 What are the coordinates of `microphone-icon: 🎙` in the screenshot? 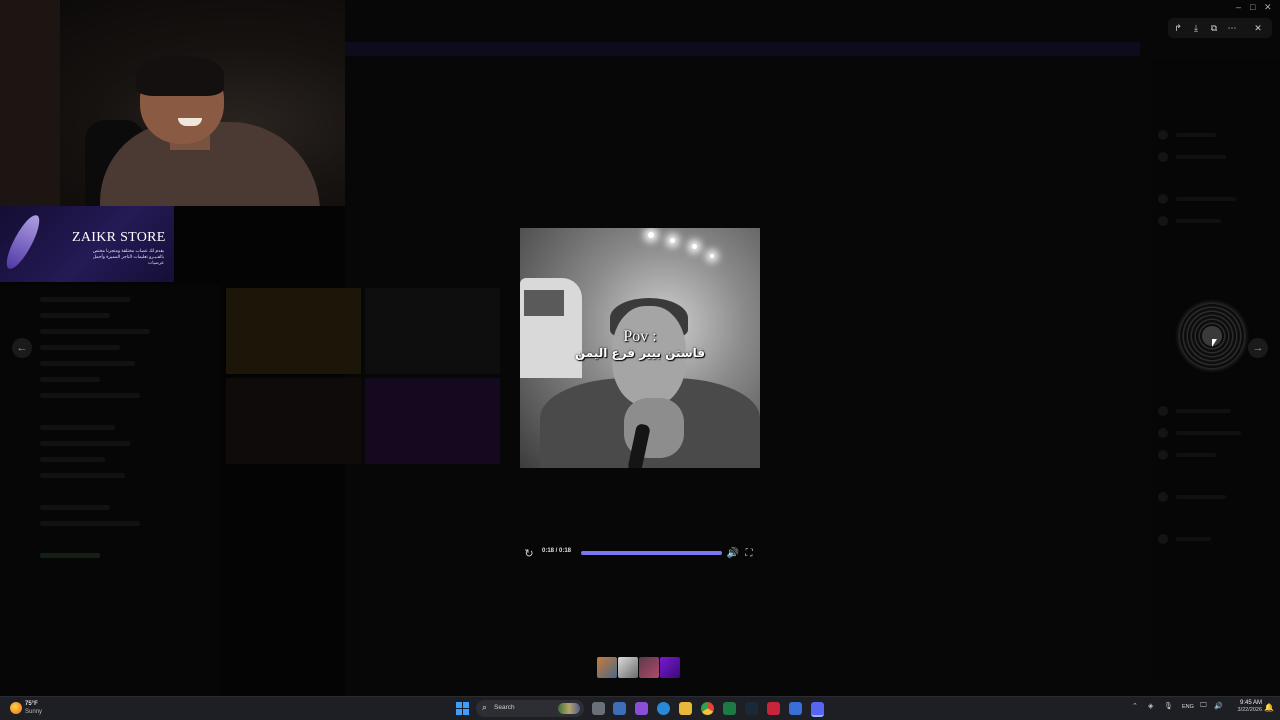 It's located at (1168, 706).